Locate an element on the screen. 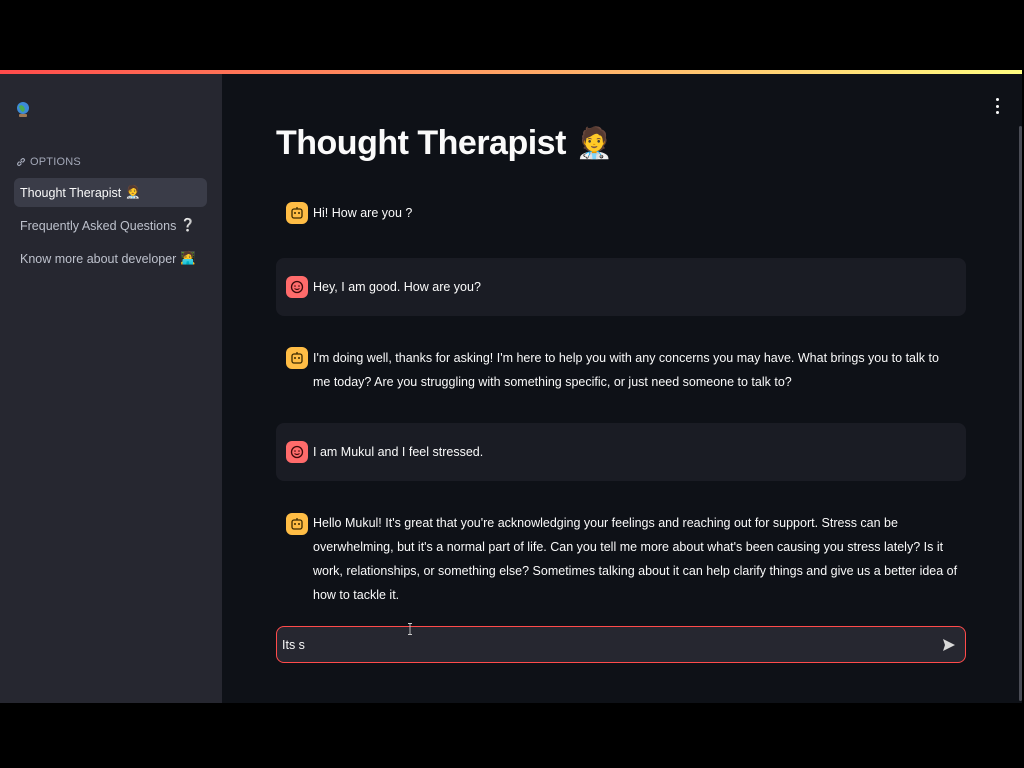  globe-logo-icon is located at coordinates (23, 109).